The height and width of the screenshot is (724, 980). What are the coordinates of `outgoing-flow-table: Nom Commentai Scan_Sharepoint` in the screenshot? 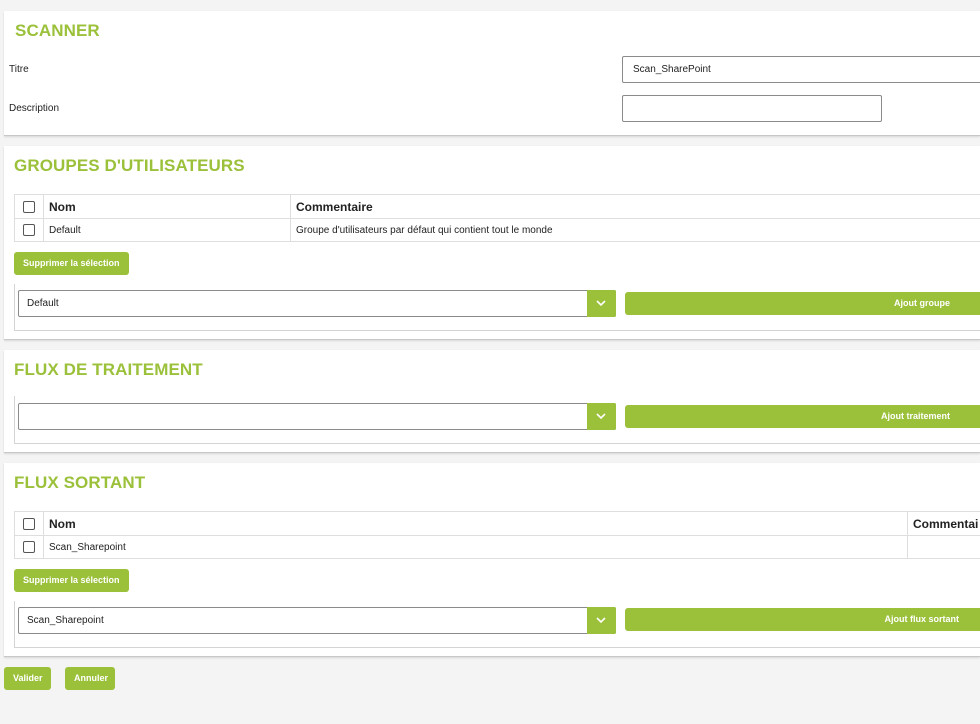 It's located at (497, 535).